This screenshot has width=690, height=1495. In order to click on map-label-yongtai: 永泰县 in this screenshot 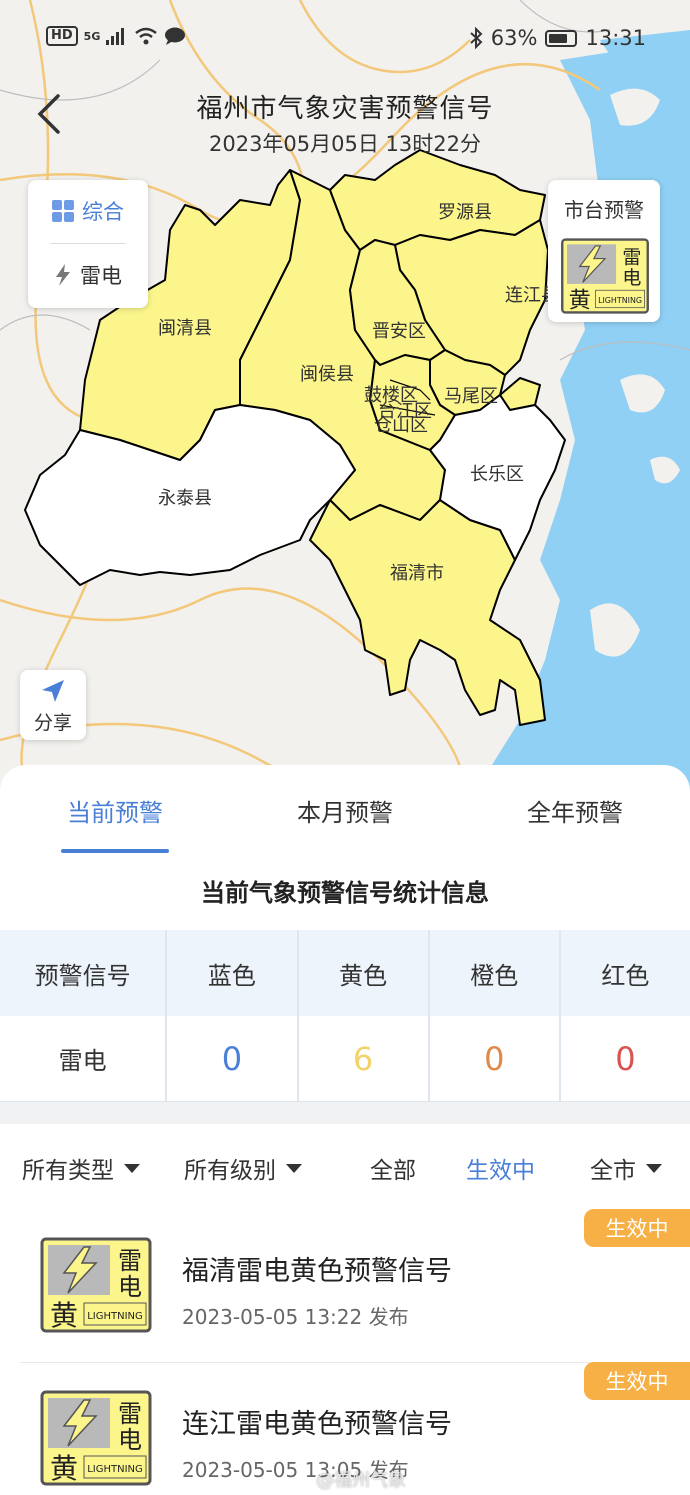, I will do `click(185, 498)`.